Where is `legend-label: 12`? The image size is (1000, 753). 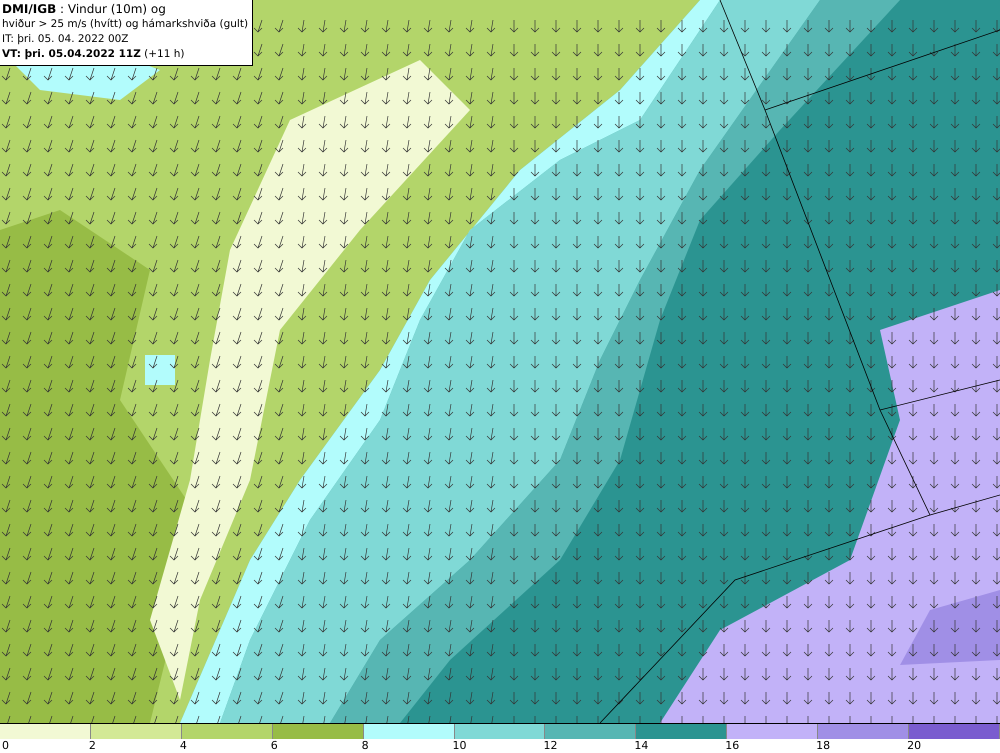
legend-label: 12 is located at coordinates (550, 746).